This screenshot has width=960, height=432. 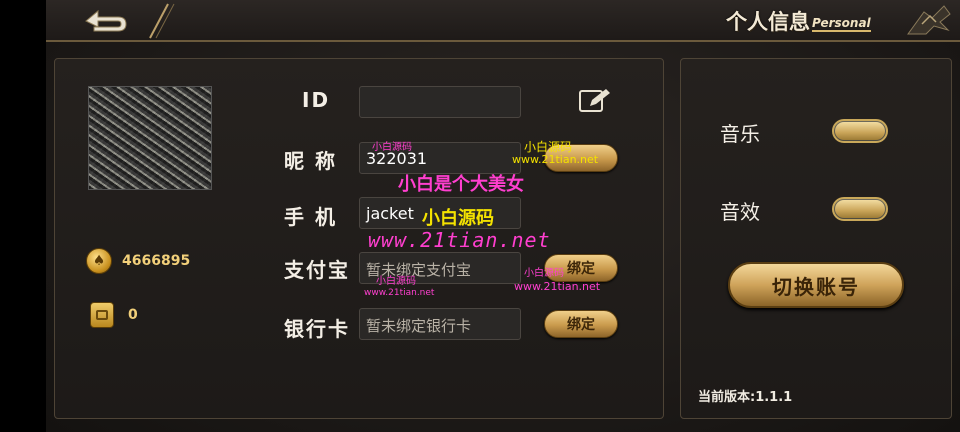 I want to click on music-label: 音乐, so click(x=740, y=134).